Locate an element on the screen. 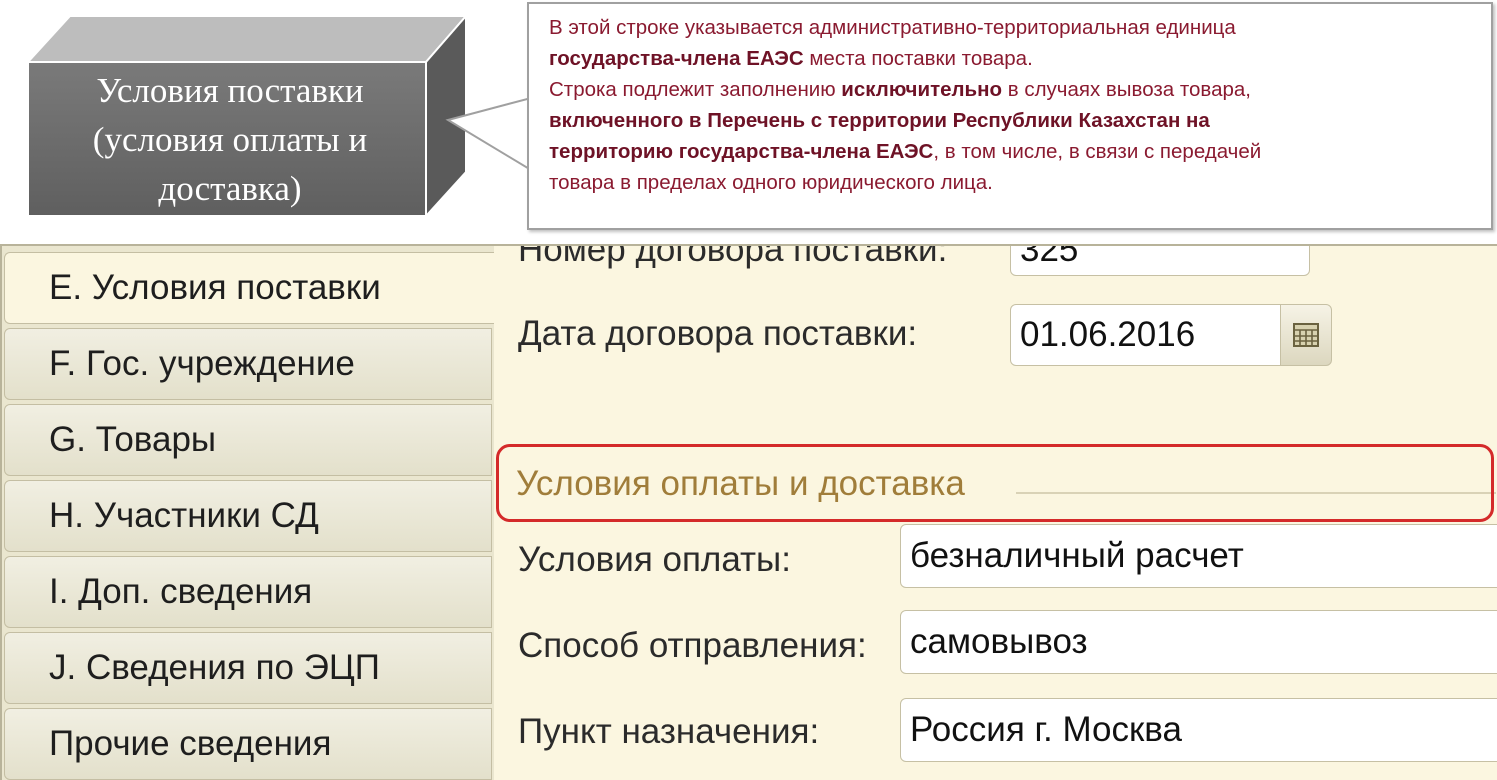 This screenshot has width=1497, height=780. callout-exclusively-bold: исключительно is located at coordinates (922, 89).